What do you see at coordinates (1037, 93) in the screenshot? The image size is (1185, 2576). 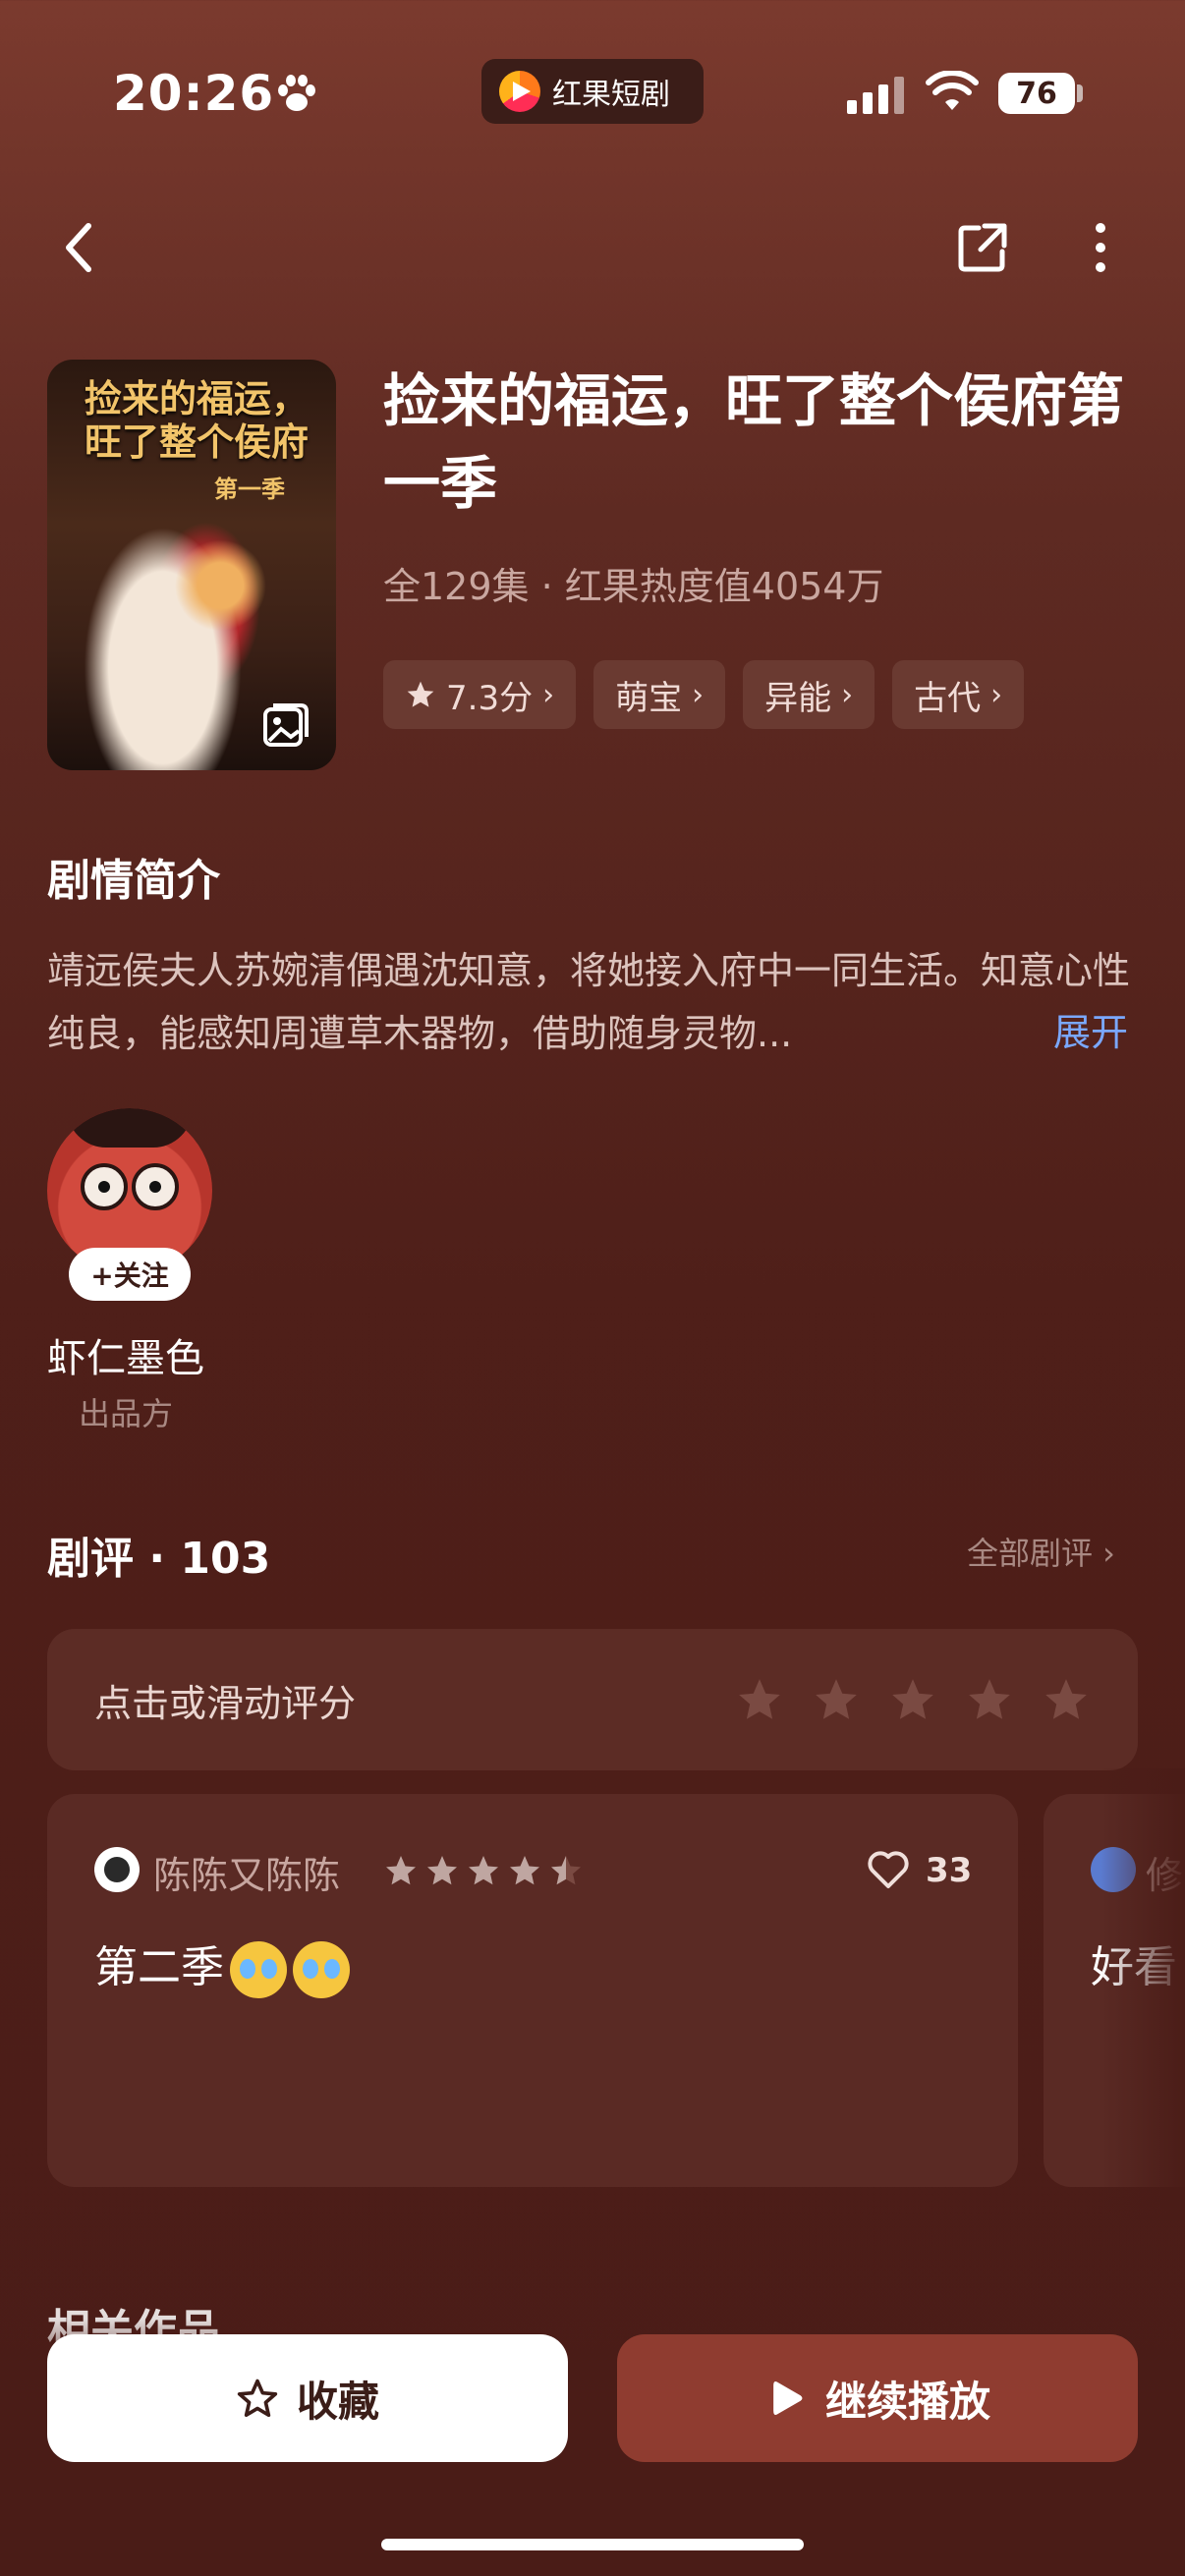 I see `battery-icon: 76` at bounding box center [1037, 93].